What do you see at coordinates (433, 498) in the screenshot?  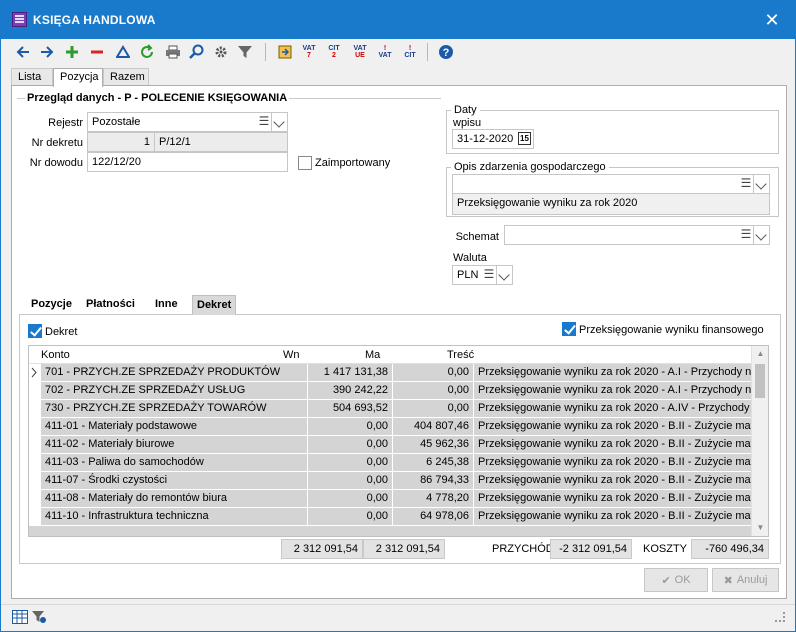 I see `cell-ma: 4 778,20` at bounding box center [433, 498].